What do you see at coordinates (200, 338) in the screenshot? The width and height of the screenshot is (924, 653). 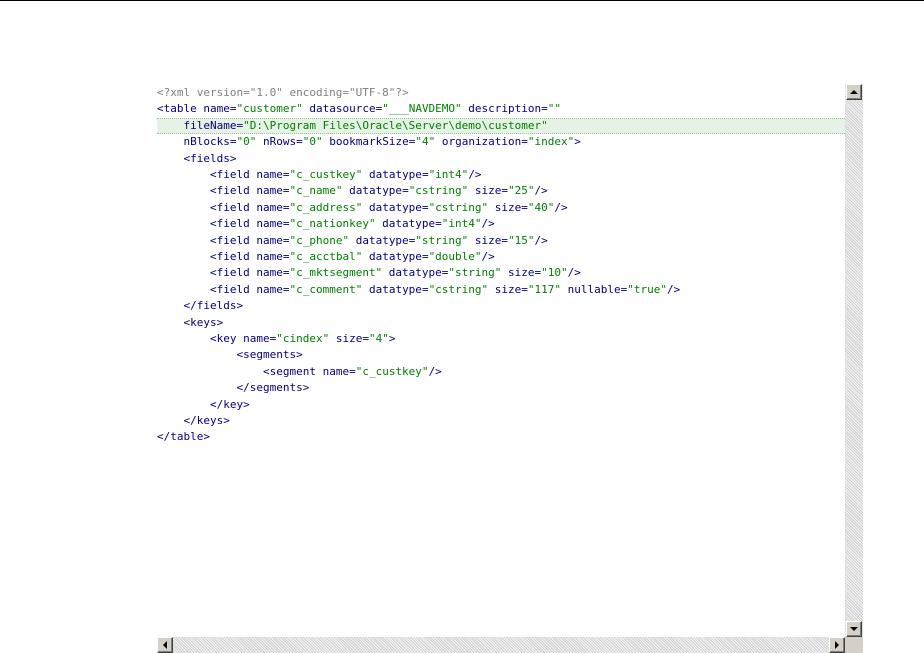 I see `code-token-tag: <key` at bounding box center [200, 338].